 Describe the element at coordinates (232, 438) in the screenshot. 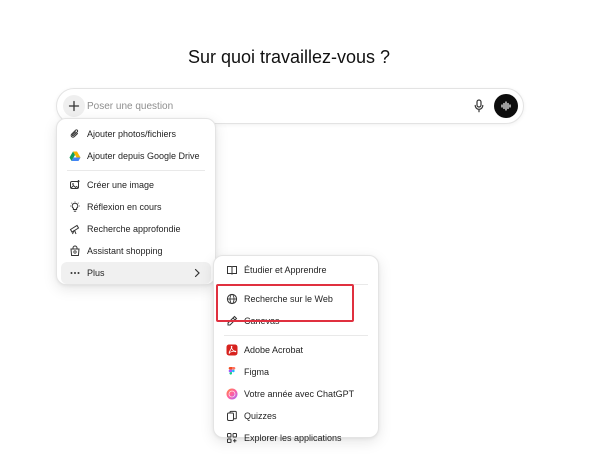

I see `apps-grid-icon` at that location.